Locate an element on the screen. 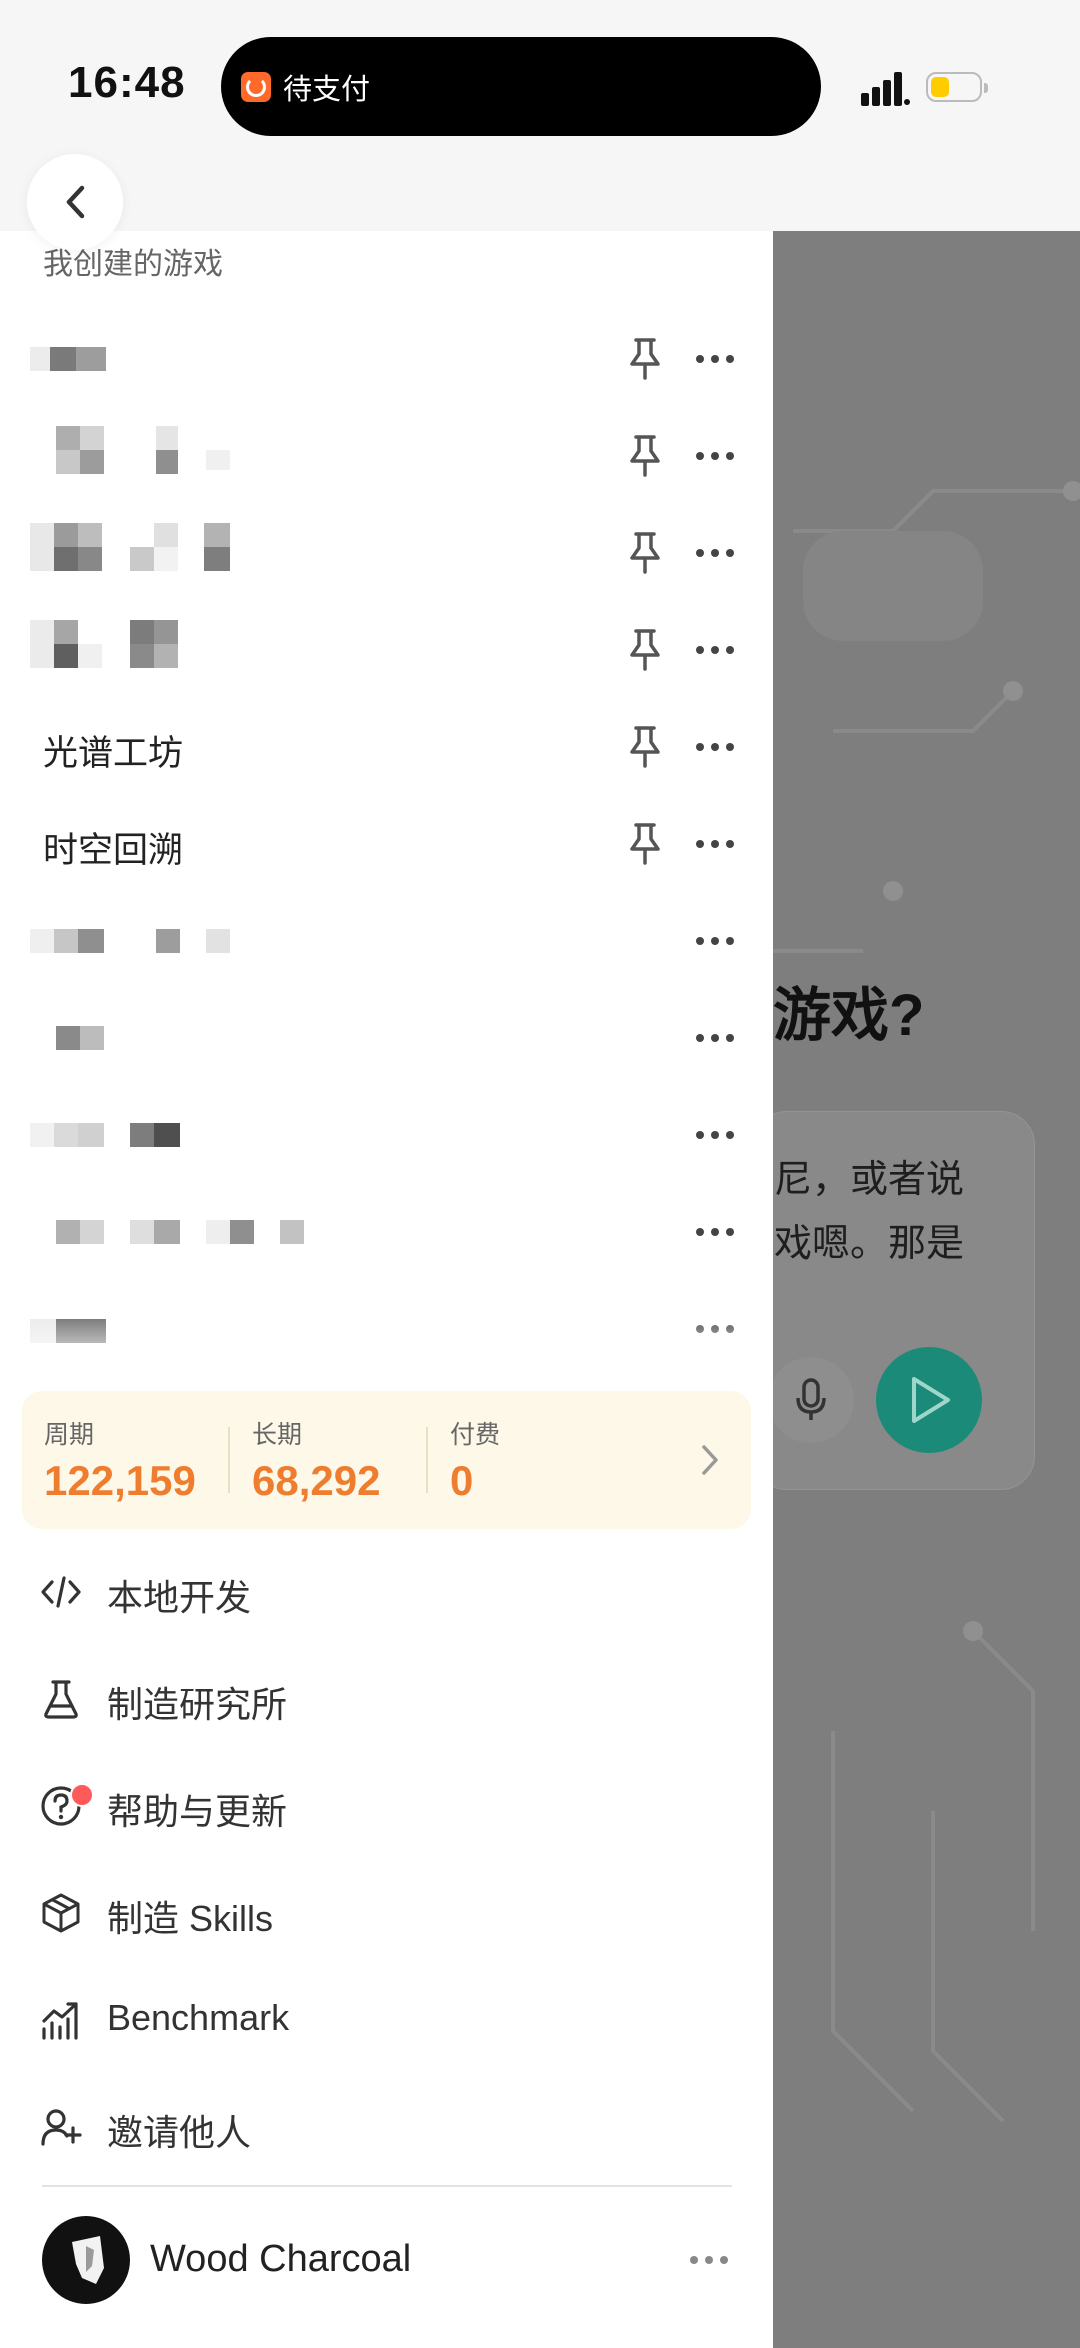  game-name: 时空回溯 is located at coordinates (113, 850).